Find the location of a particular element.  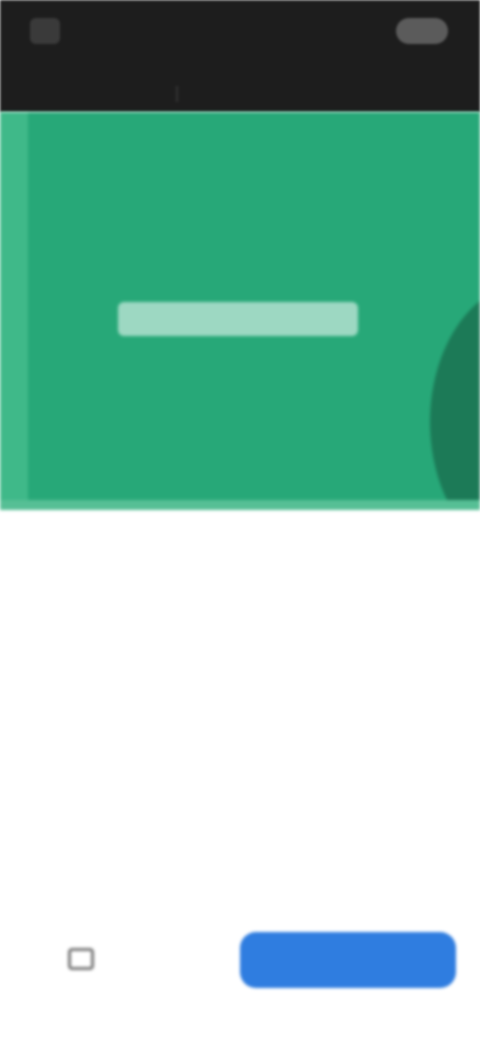

top-row is located at coordinates (240, 32).